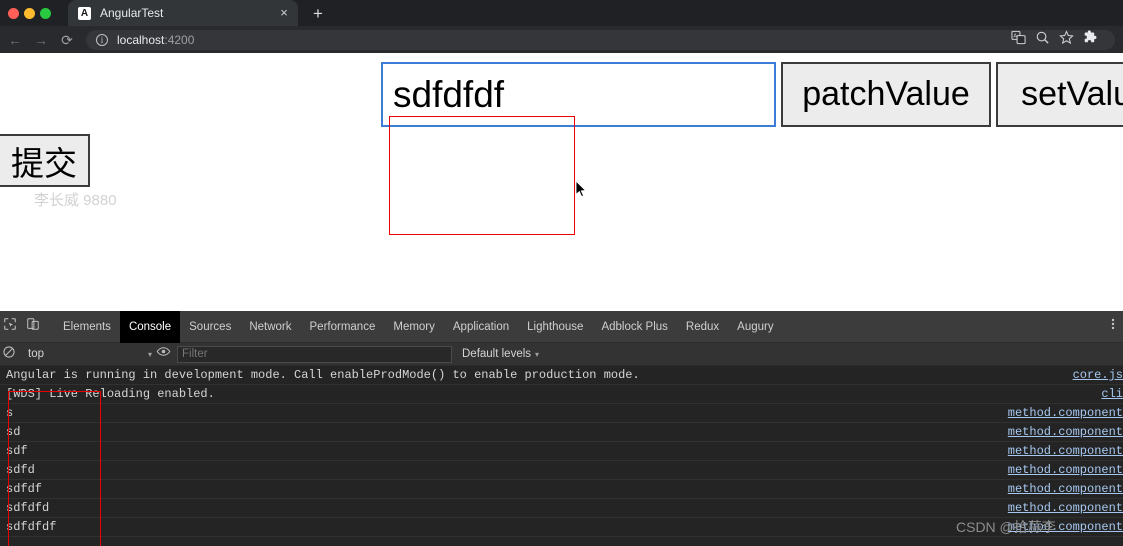 The width and height of the screenshot is (1123, 546). What do you see at coordinates (84, 13) in the screenshot?
I see `angular-favicon-icon: A` at bounding box center [84, 13].